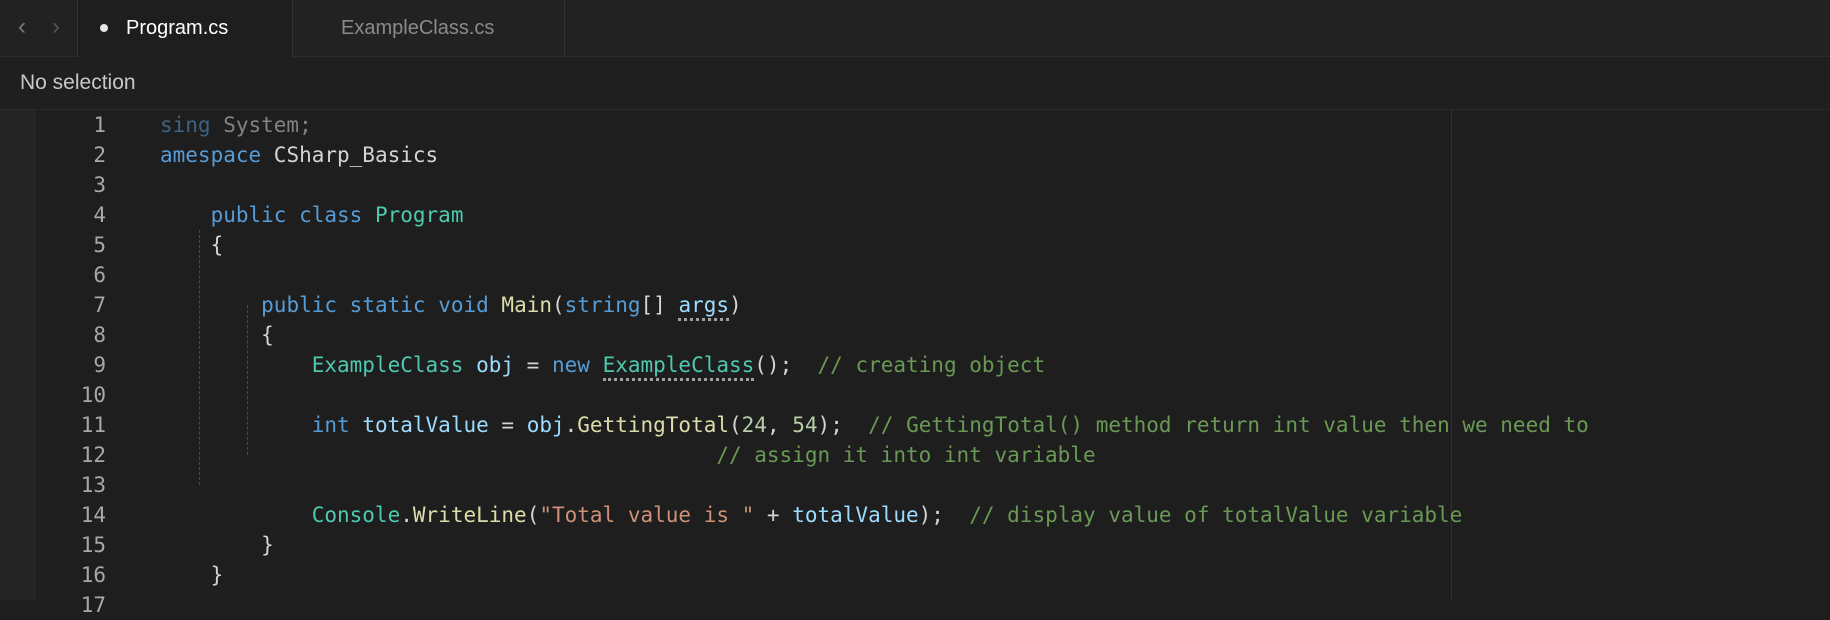 The height and width of the screenshot is (620, 1830). What do you see at coordinates (915, 83) in the screenshot?
I see `jump-bar: No selection` at bounding box center [915, 83].